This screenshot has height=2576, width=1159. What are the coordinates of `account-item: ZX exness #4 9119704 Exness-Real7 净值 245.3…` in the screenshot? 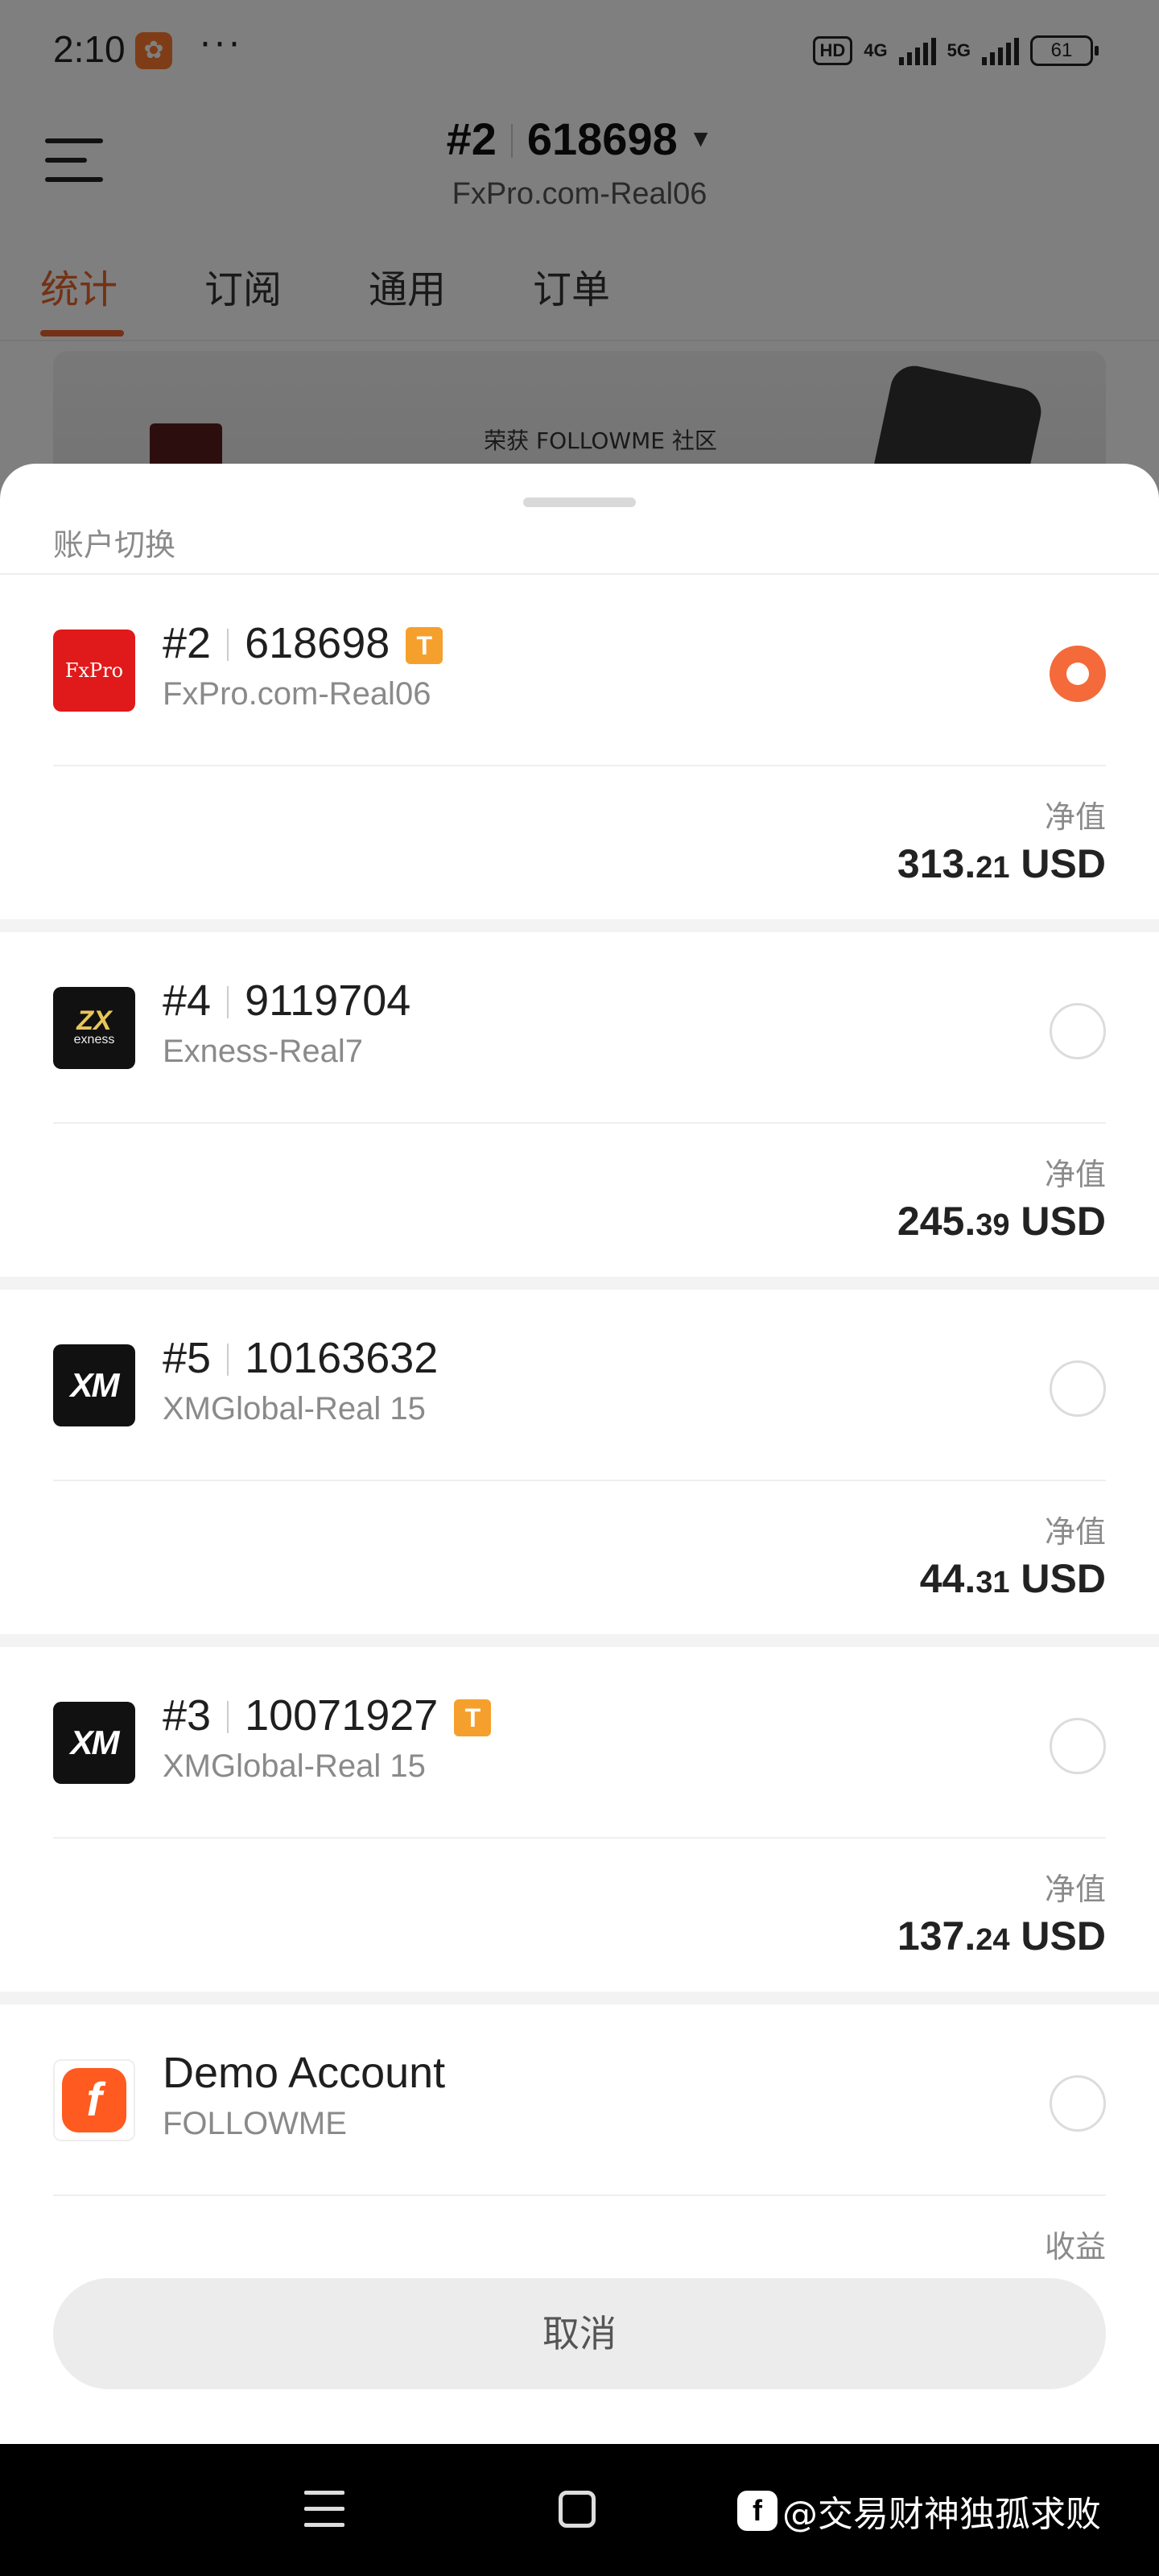 It's located at (579, 1098).